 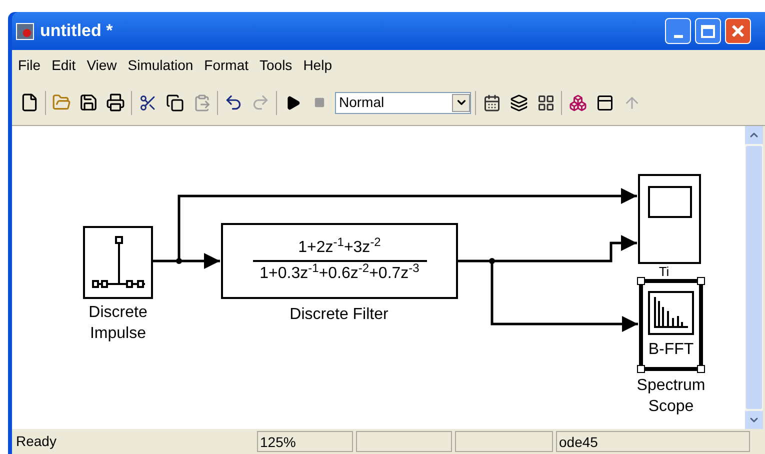 What do you see at coordinates (339, 315) in the screenshot?
I see `block-label: Discrete Filter` at bounding box center [339, 315].